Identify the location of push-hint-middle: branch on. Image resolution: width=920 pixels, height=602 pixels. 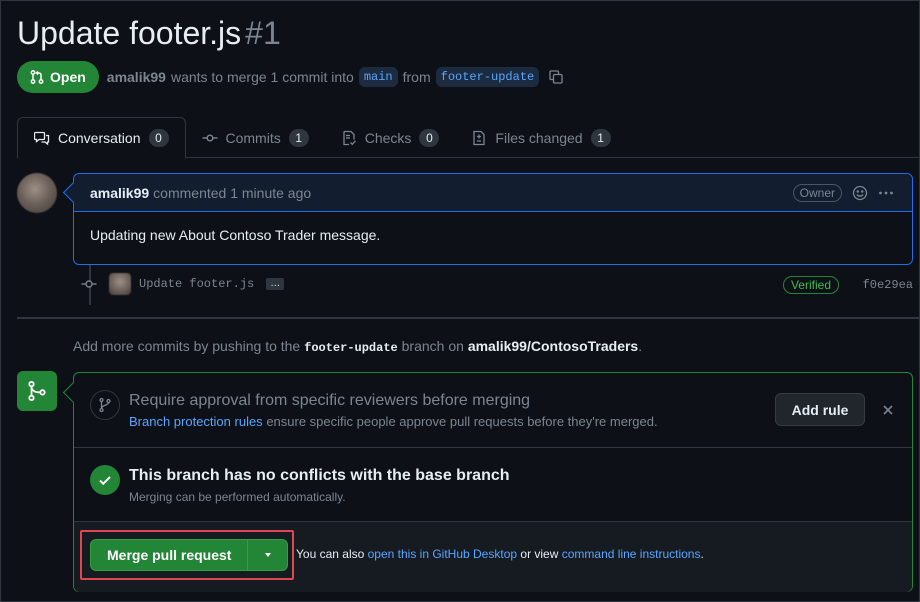
(432, 346).